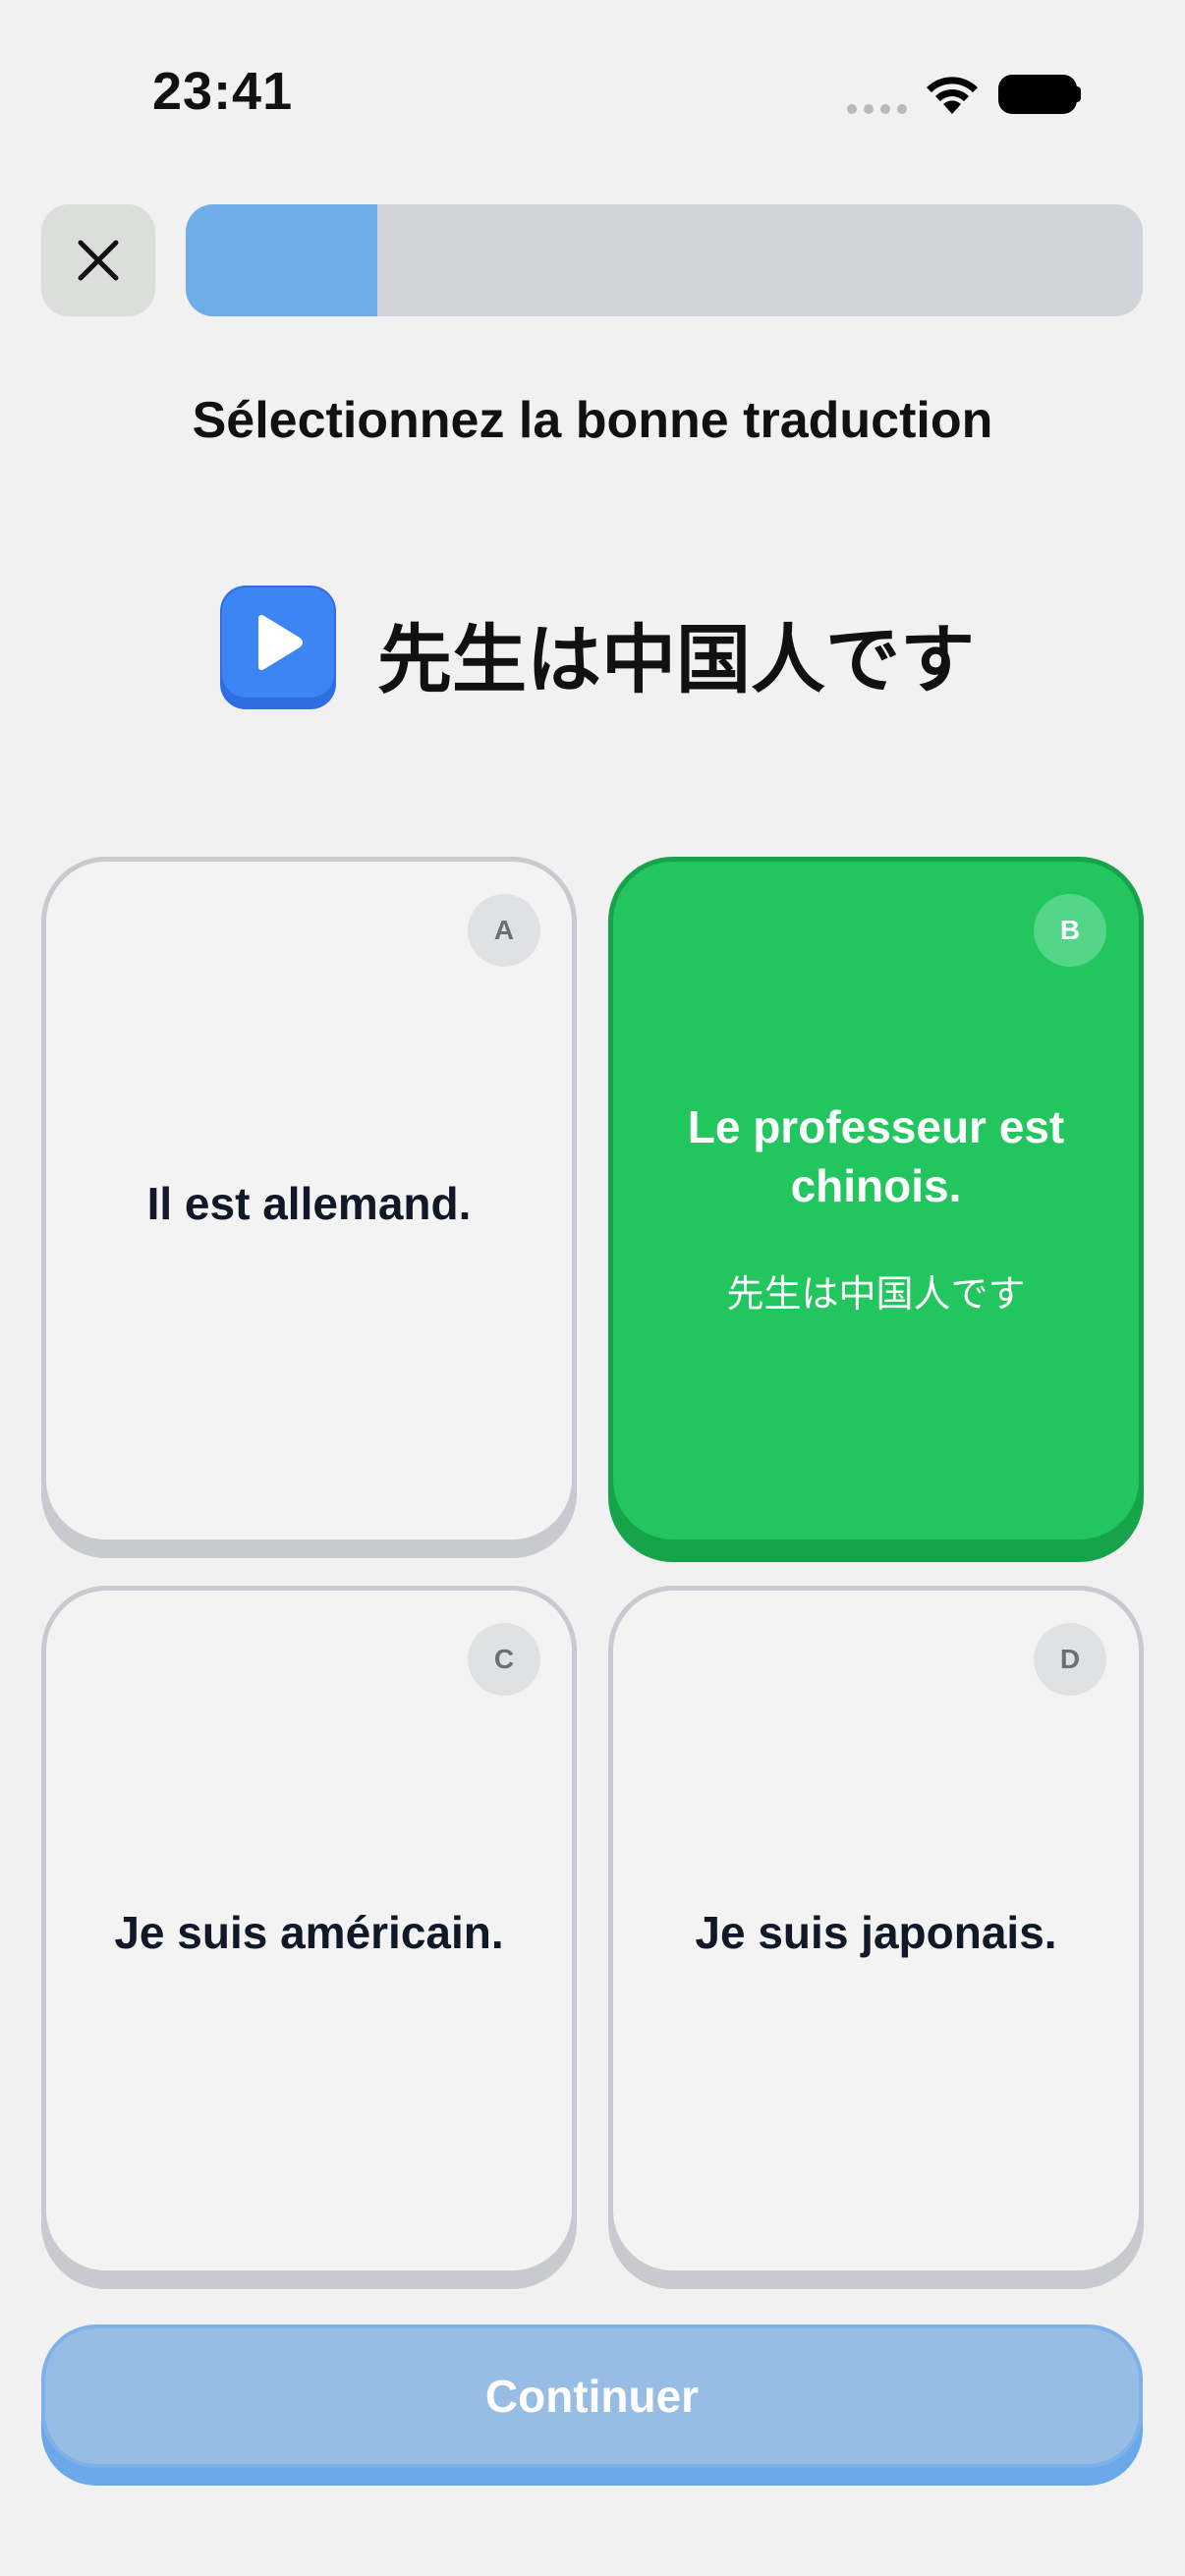 The image size is (1185, 2576). What do you see at coordinates (504, 1659) in the screenshot?
I see `option-c-badge: C` at bounding box center [504, 1659].